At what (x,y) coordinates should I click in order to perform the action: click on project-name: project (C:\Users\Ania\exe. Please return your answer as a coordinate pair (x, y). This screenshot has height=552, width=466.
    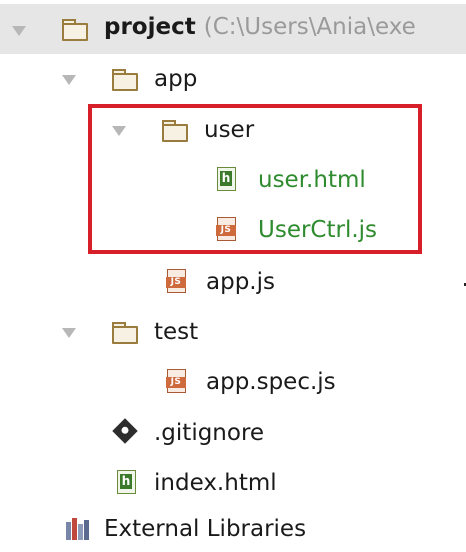
    Looking at the image, I should click on (260, 27).